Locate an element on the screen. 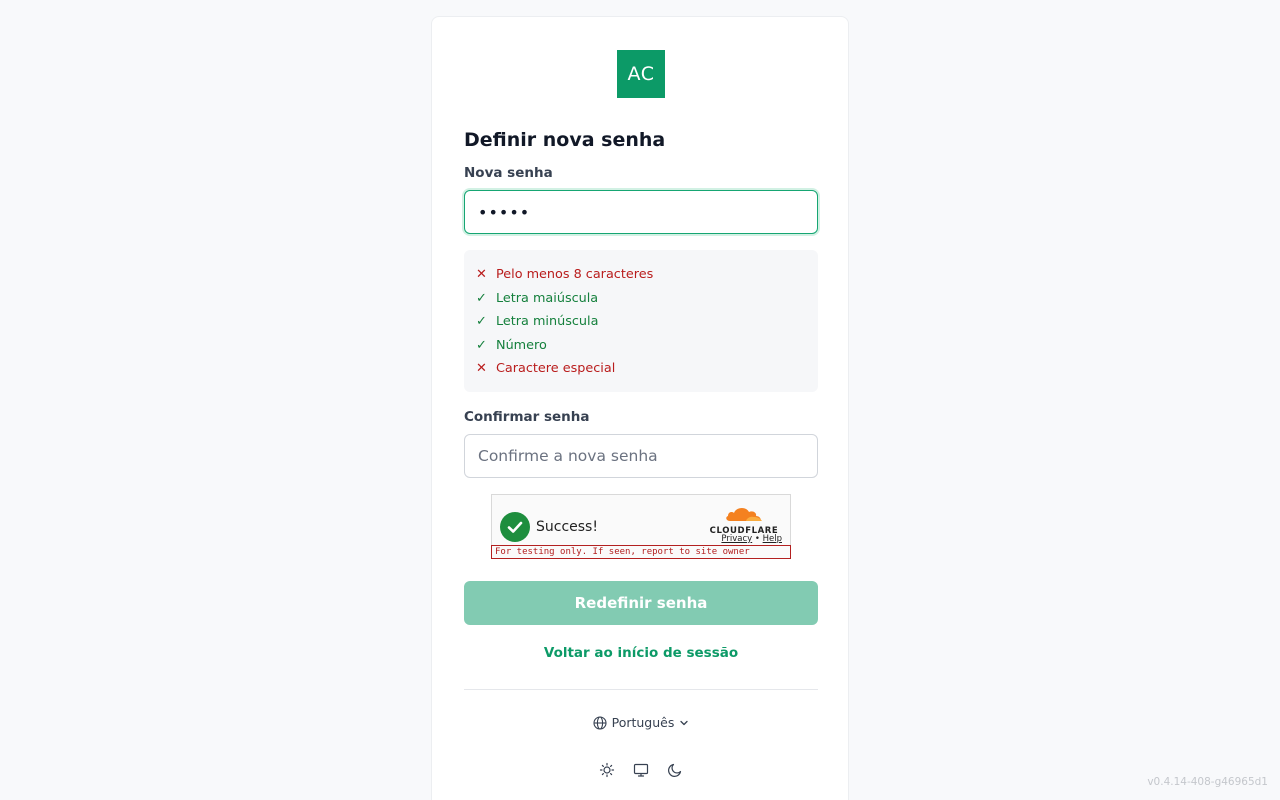 The image size is (1280, 800). requirement-text: Caractere especial is located at coordinates (556, 369).